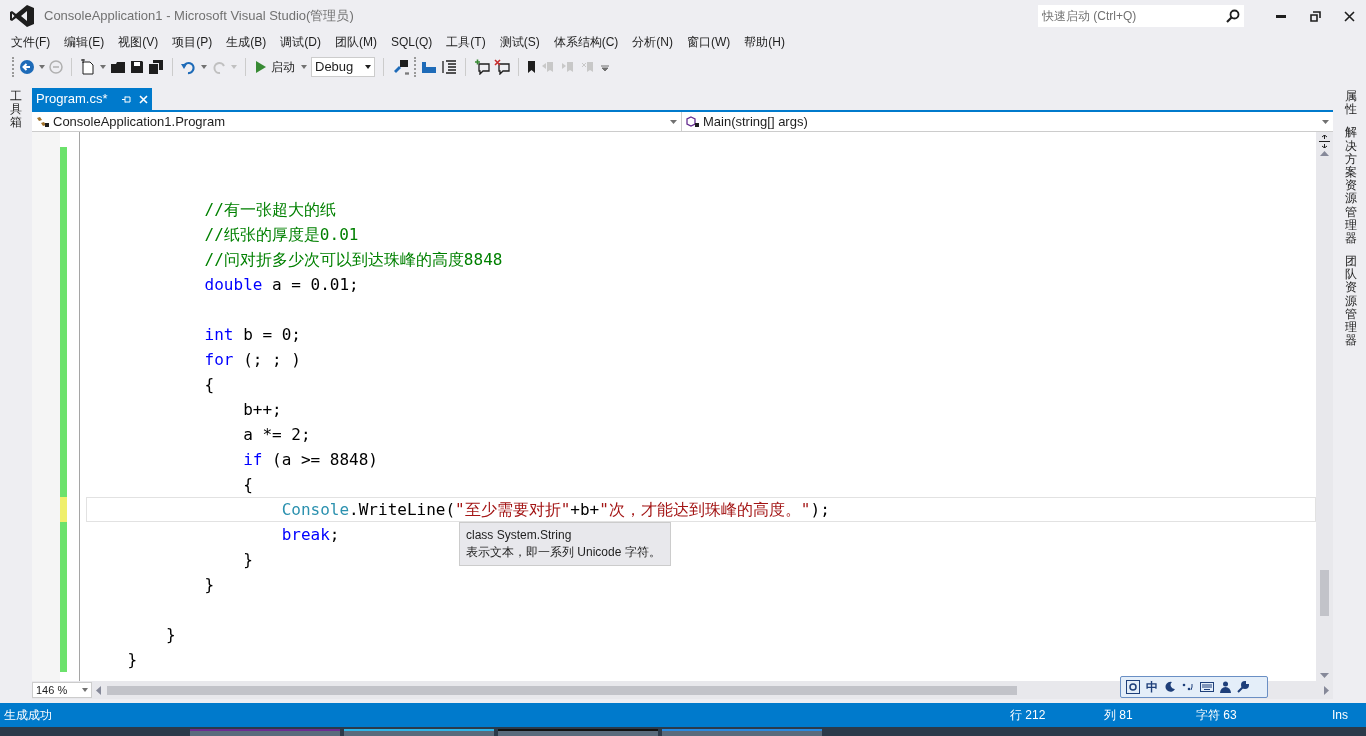 The width and height of the screenshot is (1366, 736). What do you see at coordinates (401, 67) in the screenshot?
I see `find-icon` at bounding box center [401, 67].